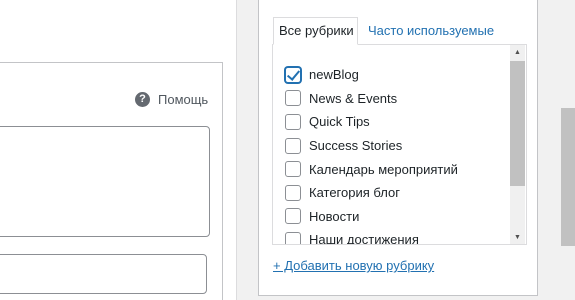 This screenshot has width=575, height=300. Describe the element at coordinates (371, 217) in the screenshot. I see `category-item: Новости` at that location.